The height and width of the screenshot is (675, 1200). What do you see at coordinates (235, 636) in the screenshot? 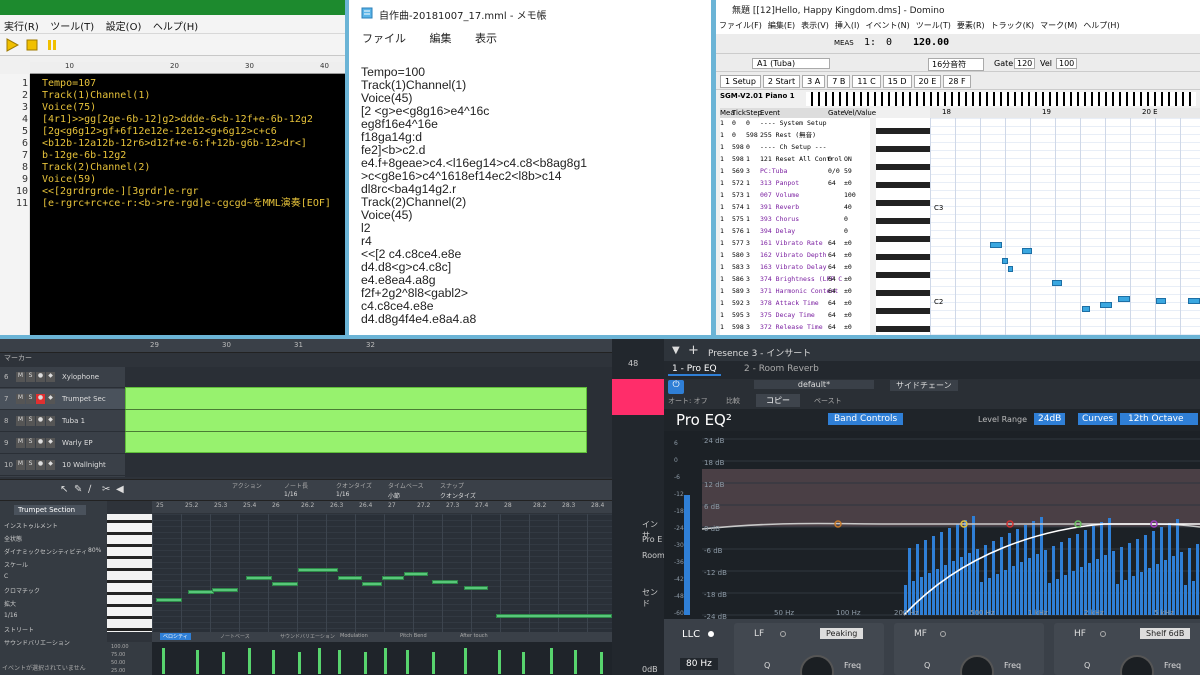
I see `cc-tab: ノートベース` at bounding box center [235, 636].